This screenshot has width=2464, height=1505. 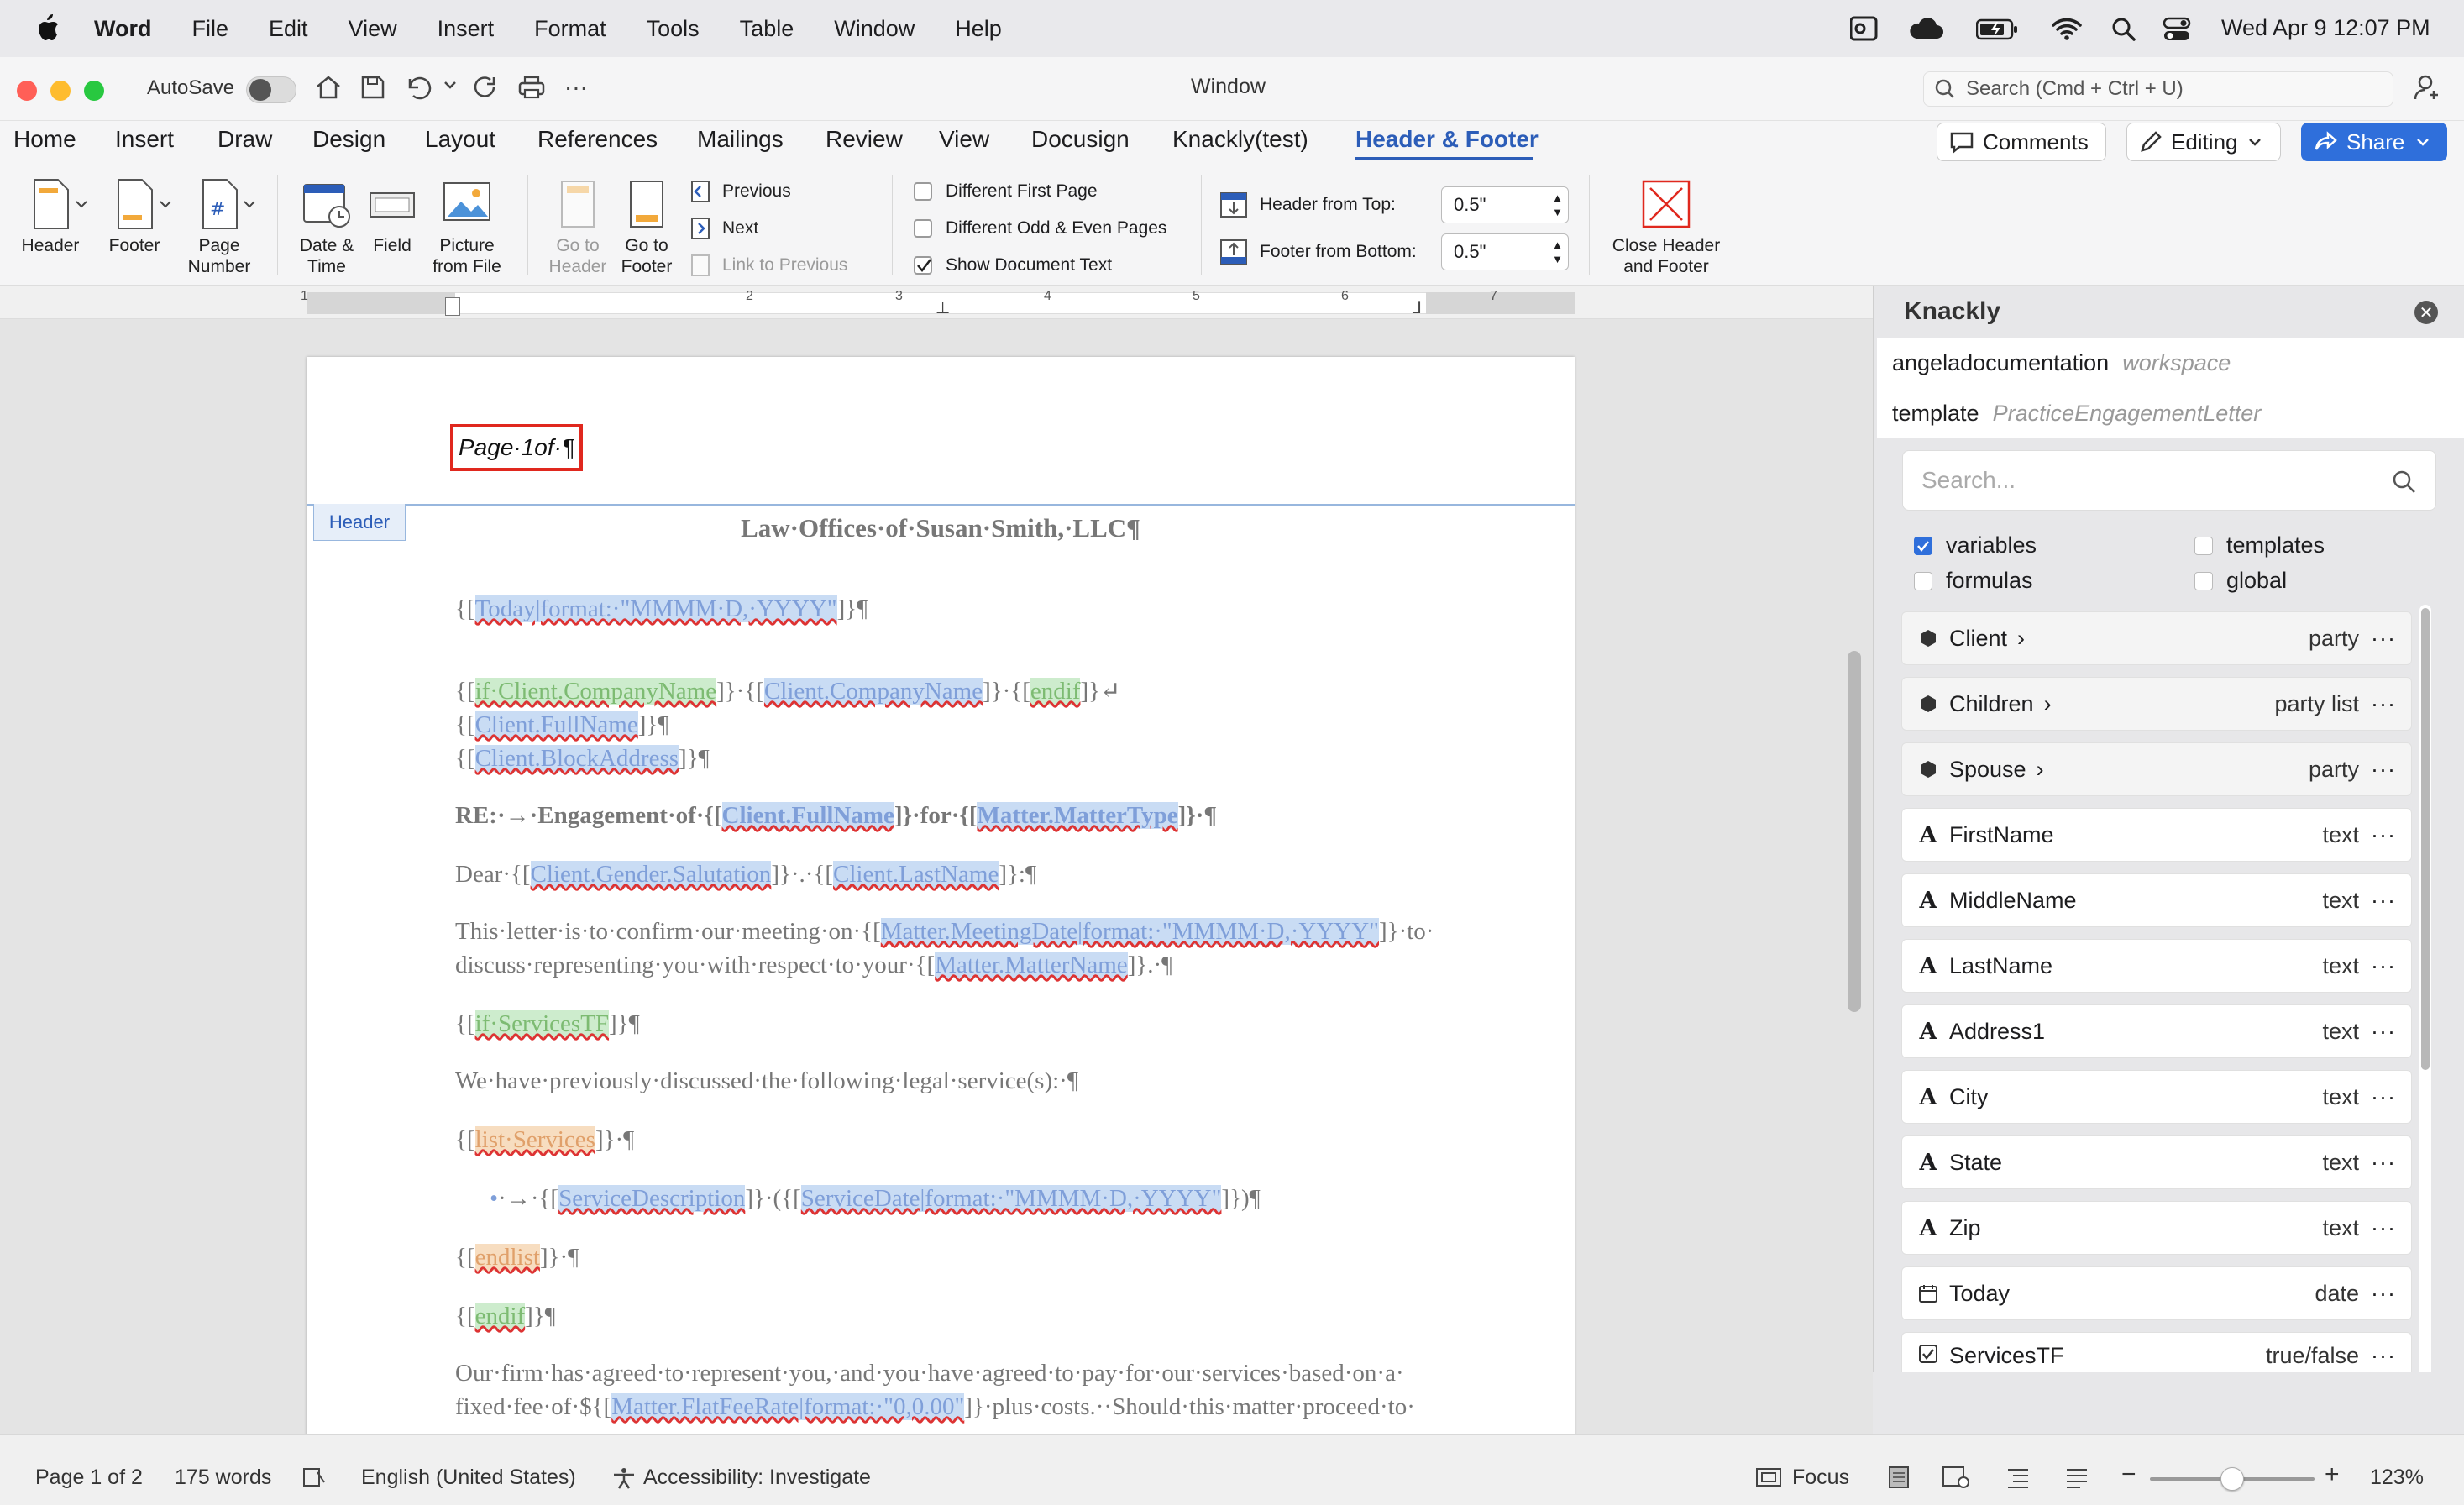 I want to click on tab-review: Review, so click(x=865, y=139).